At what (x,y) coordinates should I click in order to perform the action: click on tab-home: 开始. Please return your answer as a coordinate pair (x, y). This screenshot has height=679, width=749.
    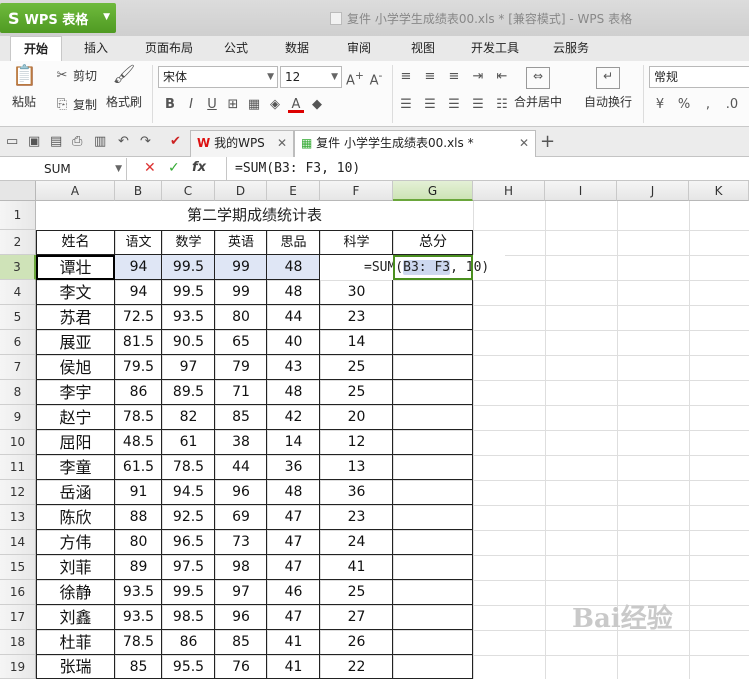
    Looking at the image, I should click on (36, 48).